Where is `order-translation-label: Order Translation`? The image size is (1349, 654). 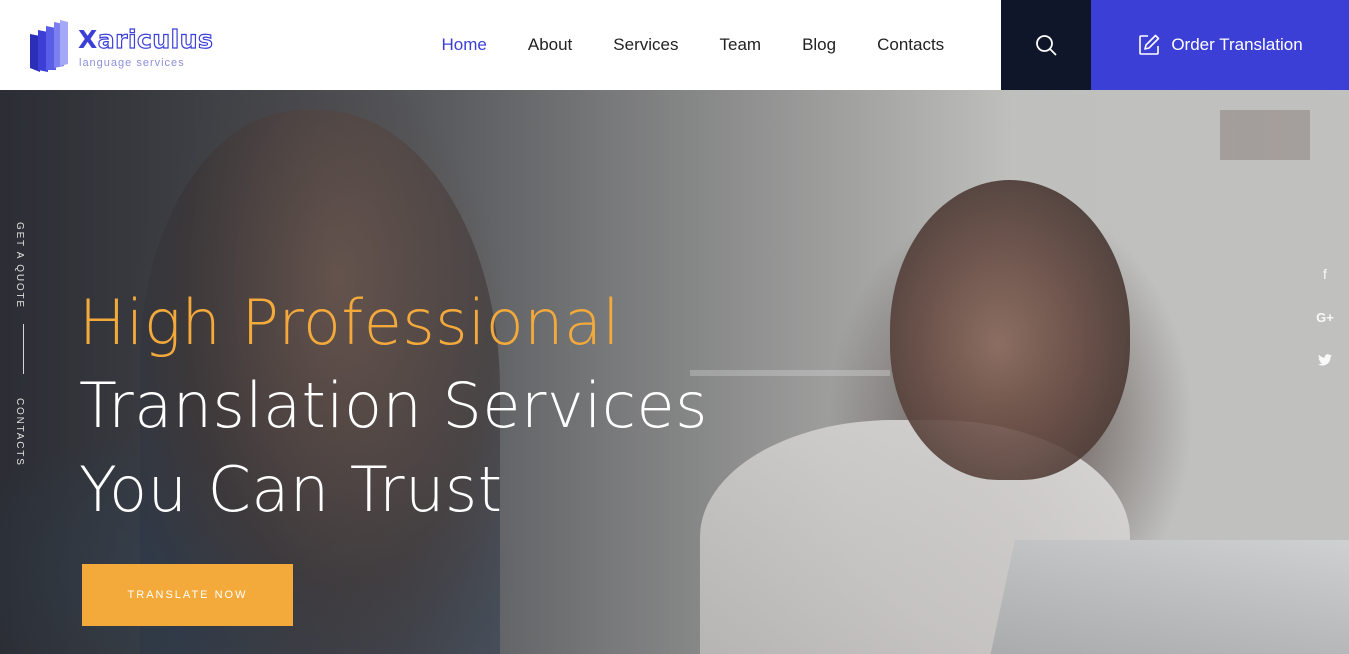 order-translation-label: Order Translation is located at coordinates (1237, 44).